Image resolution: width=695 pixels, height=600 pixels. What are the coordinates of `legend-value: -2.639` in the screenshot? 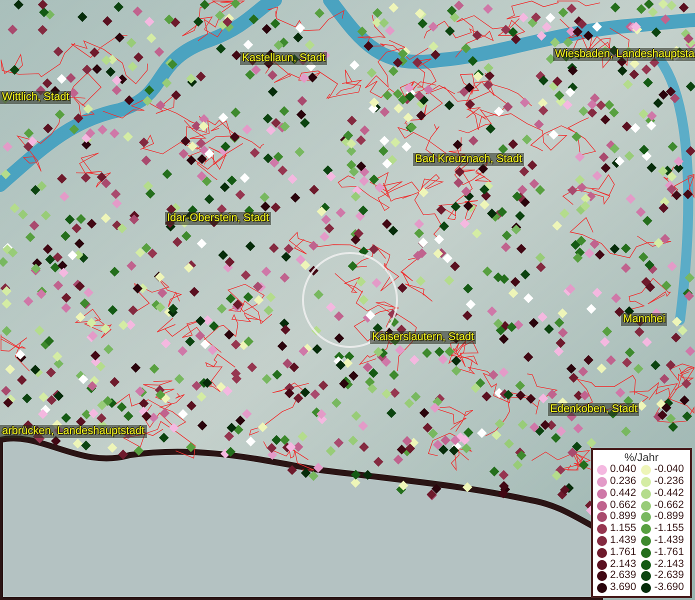 It's located at (669, 576).